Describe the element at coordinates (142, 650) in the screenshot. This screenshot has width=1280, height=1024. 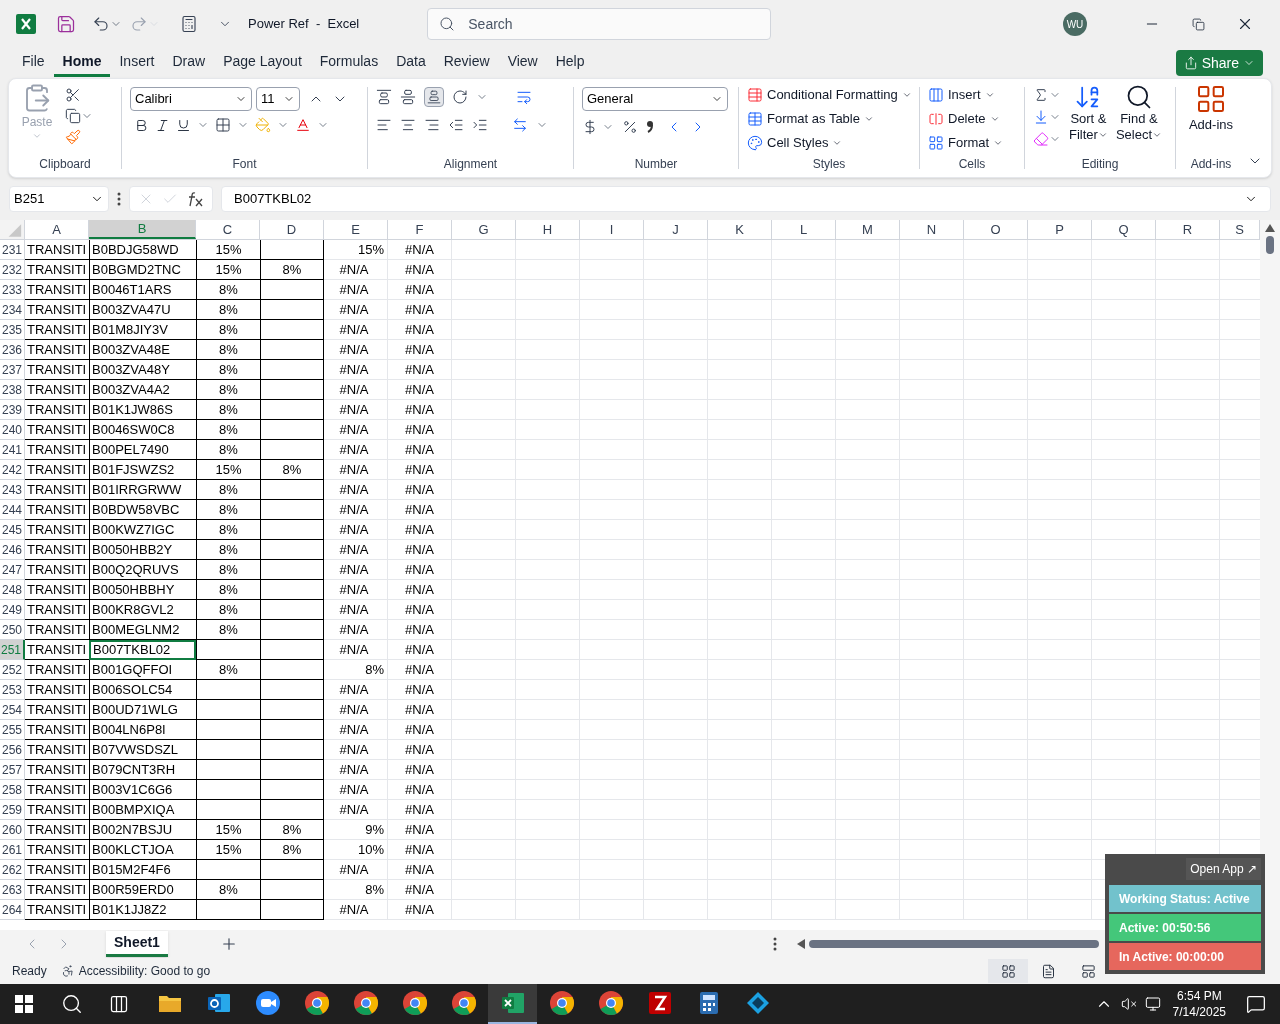
I see `selected-cell: B007TKBL02` at that location.